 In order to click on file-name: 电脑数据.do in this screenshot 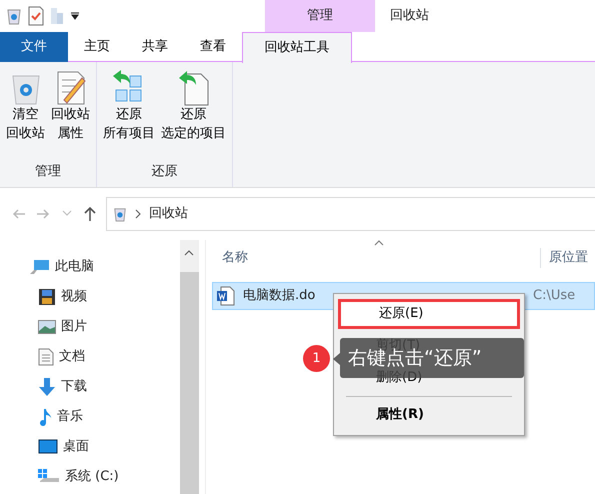, I will do `click(279, 296)`.